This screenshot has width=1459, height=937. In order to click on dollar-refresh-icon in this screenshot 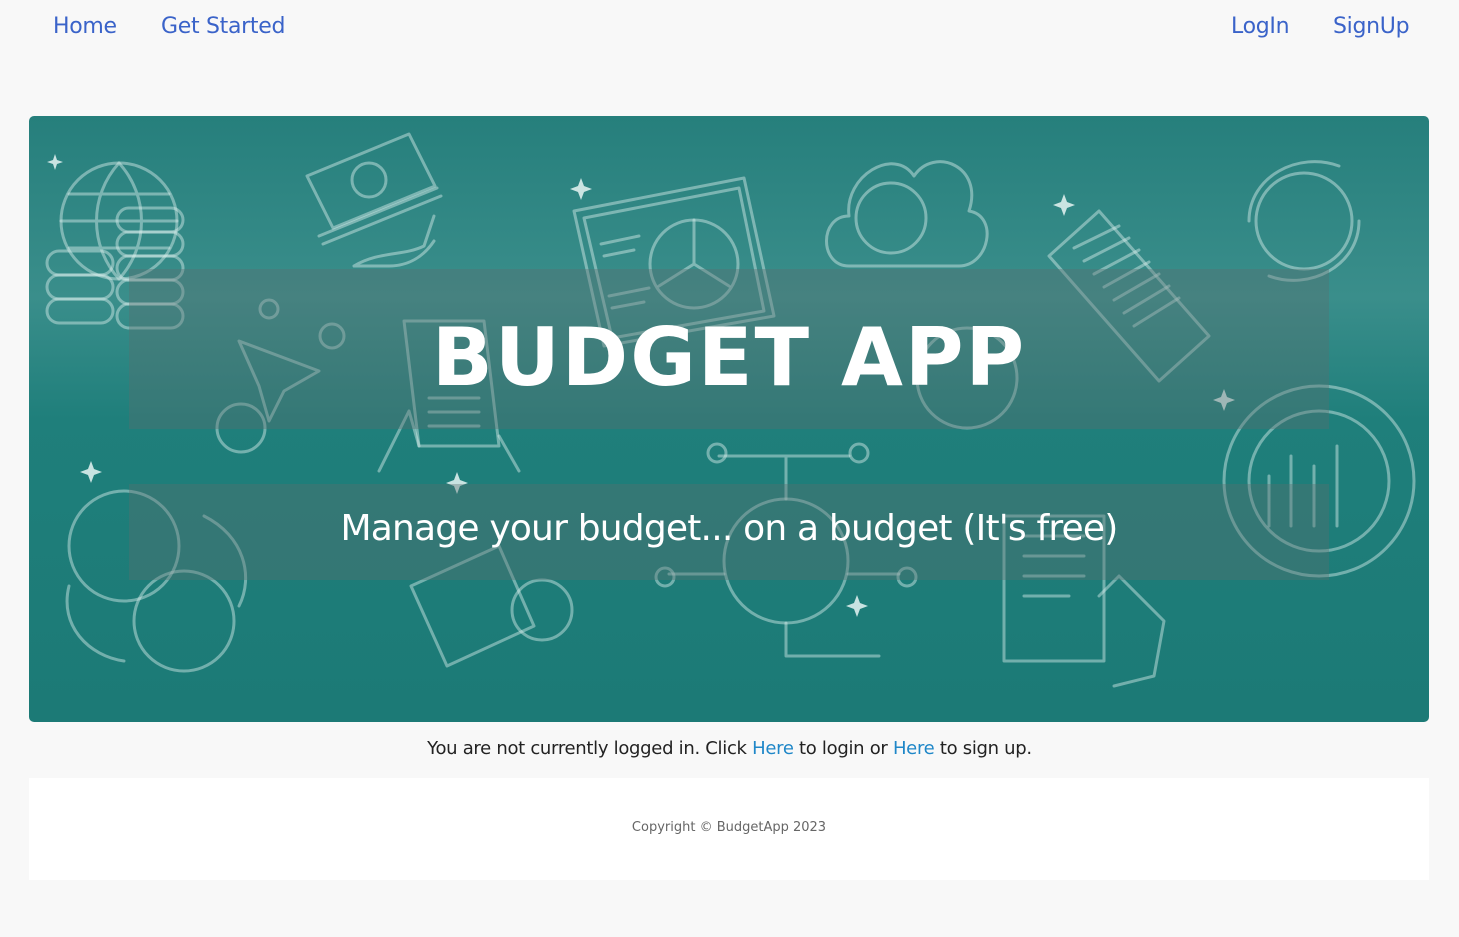, I will do `click(1304, 221)`.